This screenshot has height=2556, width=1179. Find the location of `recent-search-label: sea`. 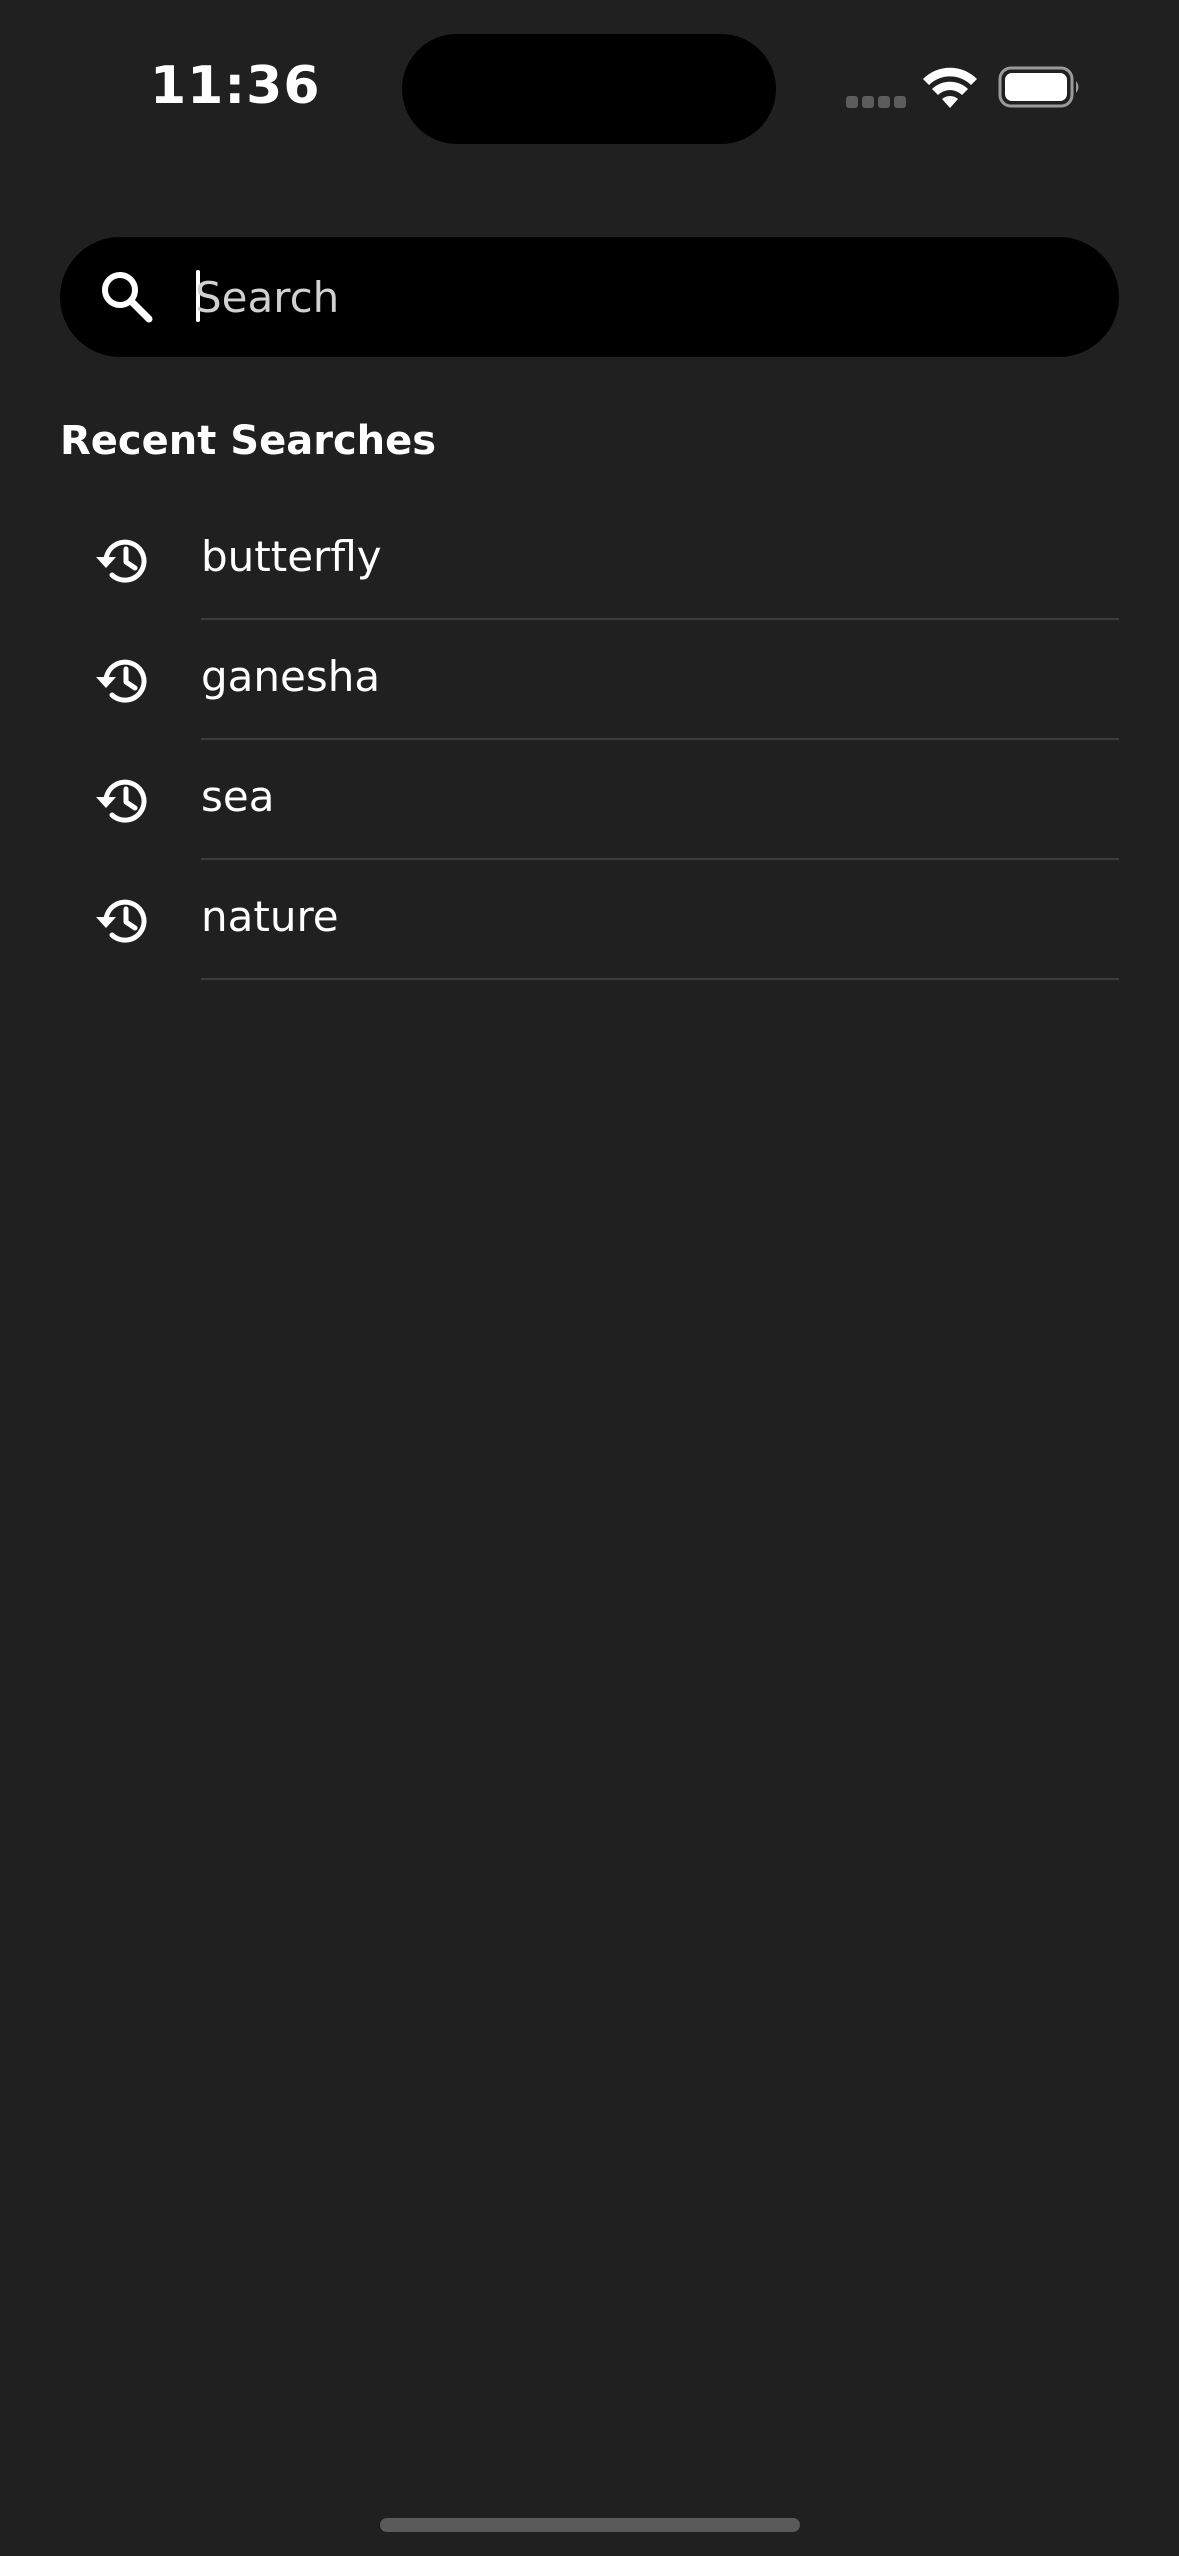

recent-search-label: sea is located at coordinates (238, 796).